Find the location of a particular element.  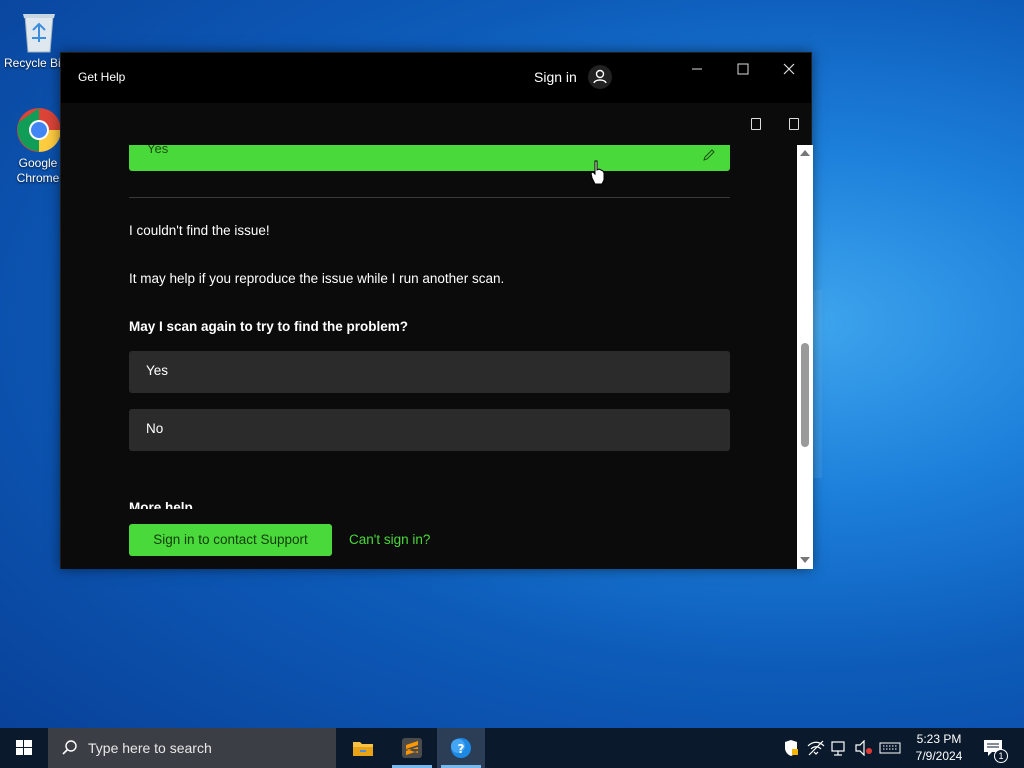

message-text: I couldn't find the issue! is located at coordinates (199, 230).